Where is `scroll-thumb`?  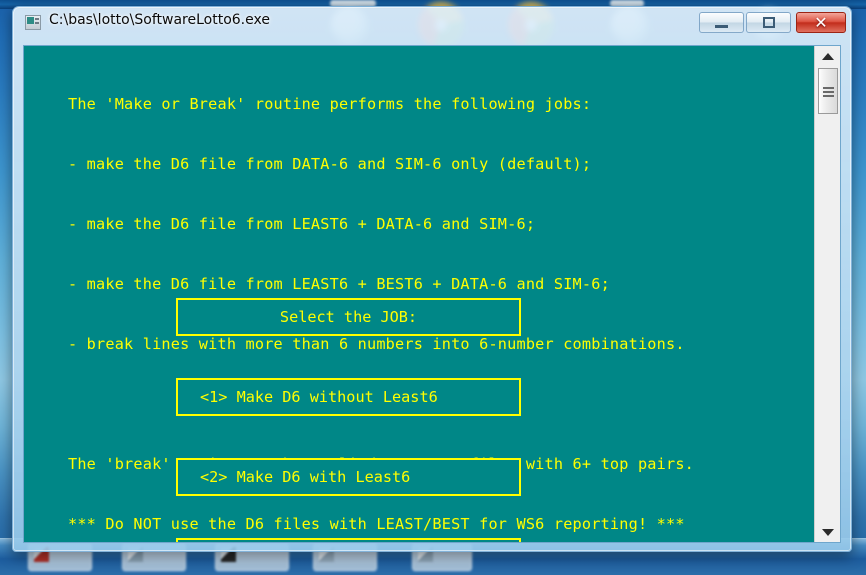 scroll-thumb is located at coordinates (828, 91).